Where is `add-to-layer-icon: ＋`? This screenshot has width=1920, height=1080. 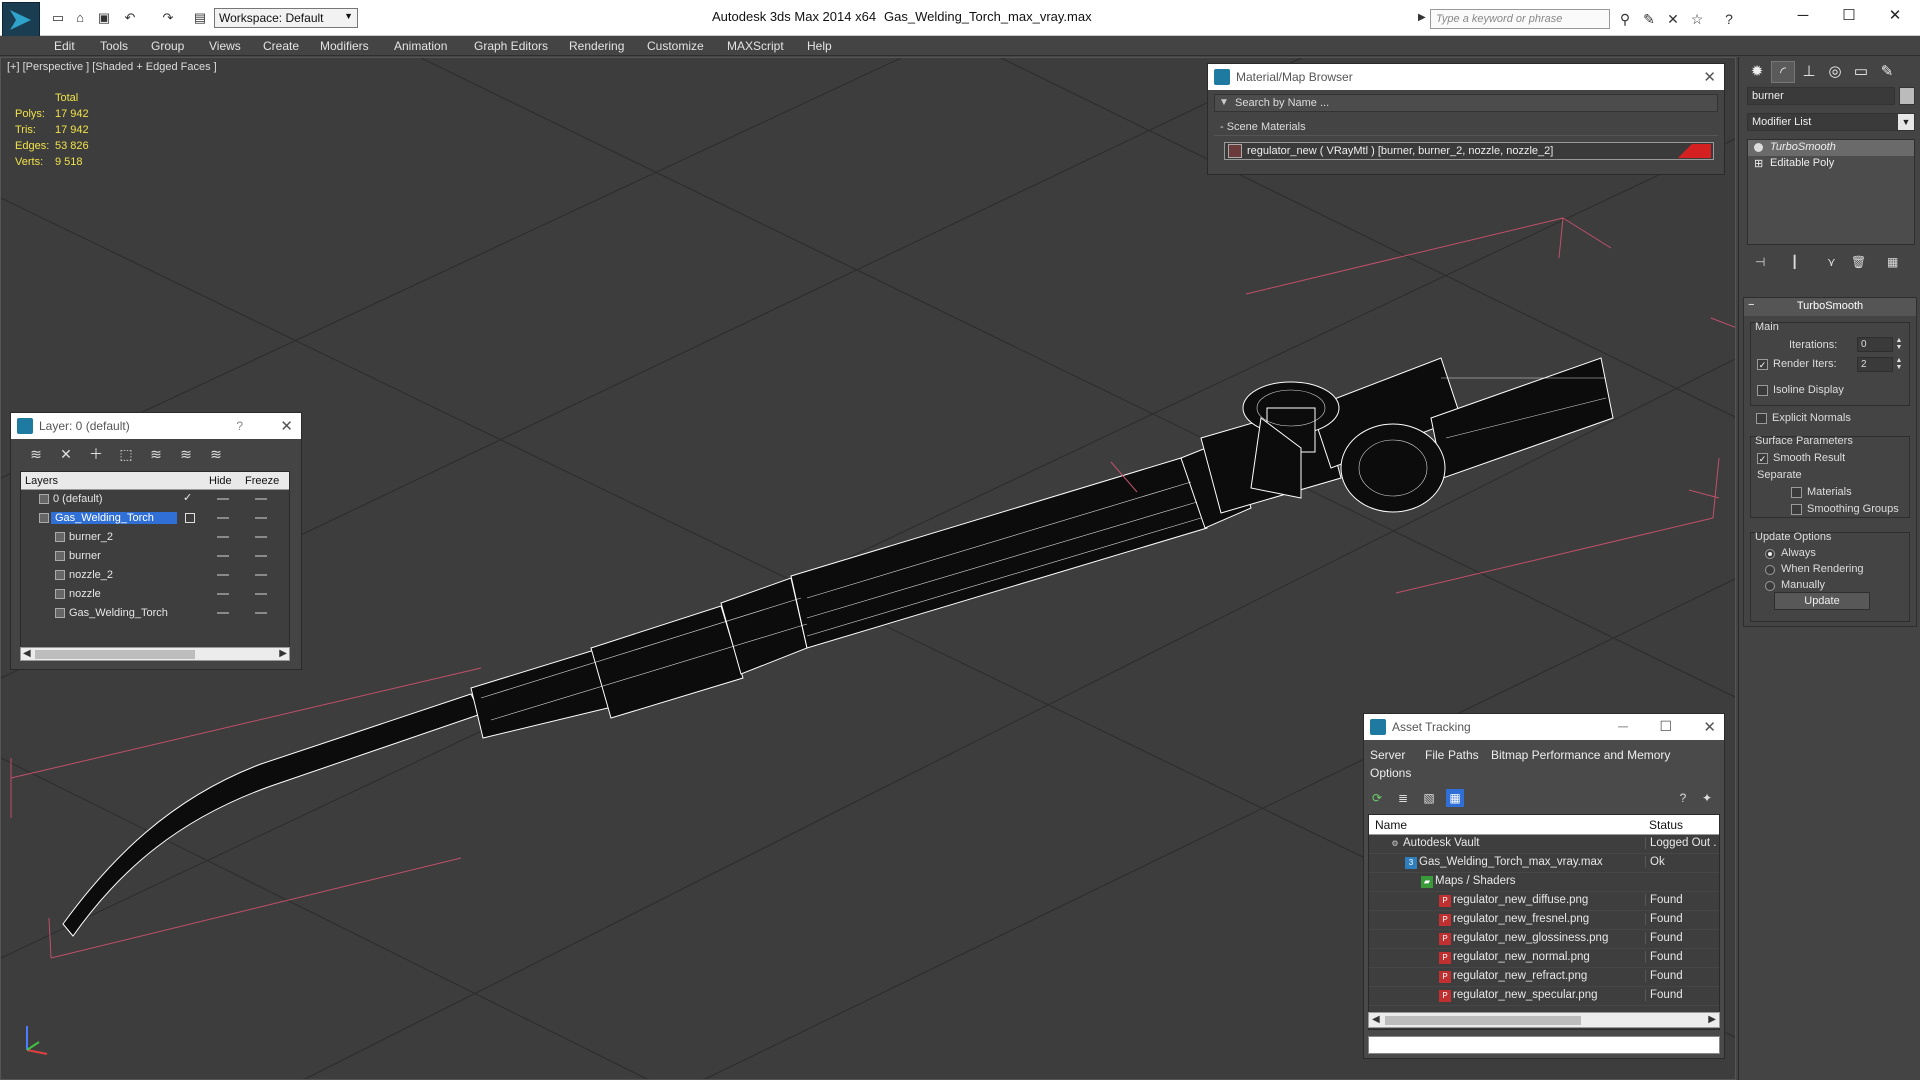 add-to-layer-icon: ＋ is located at coordinates (96, 454).